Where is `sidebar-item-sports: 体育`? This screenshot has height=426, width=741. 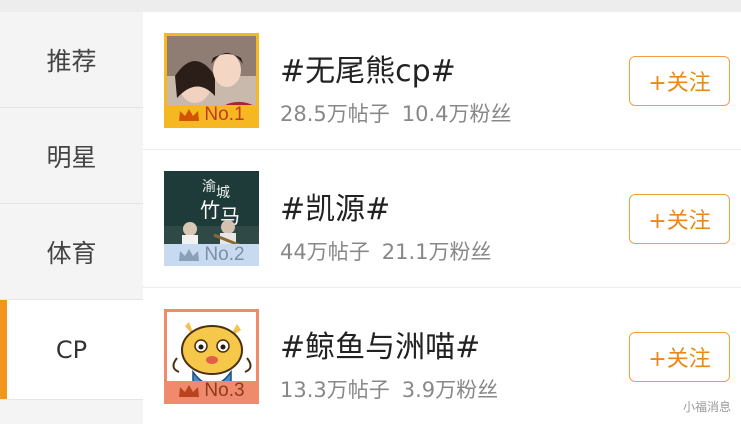 sidebar-item-sports: 体育 is located at coordinates (71, 252).